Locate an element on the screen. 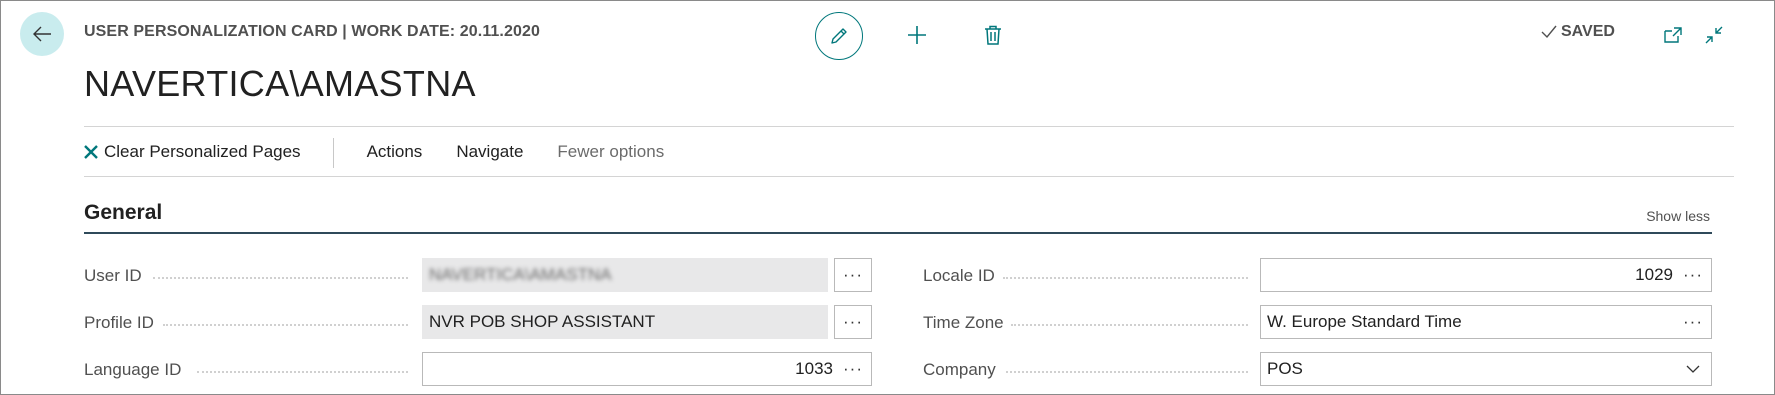  section-title-general: General is located at coordinates (123, 212).